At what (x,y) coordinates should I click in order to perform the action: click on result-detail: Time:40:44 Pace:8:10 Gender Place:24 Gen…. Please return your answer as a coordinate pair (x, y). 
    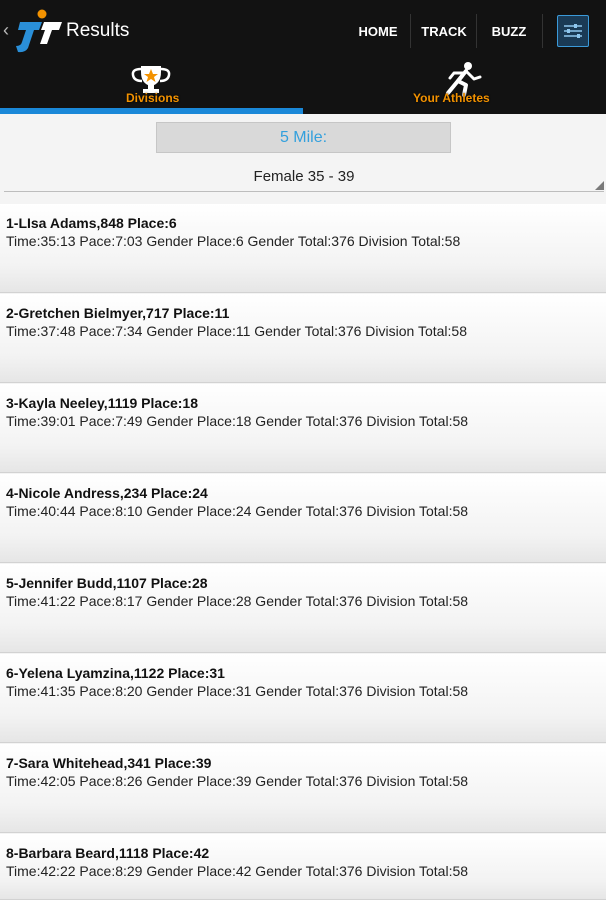
    Looking at the image, I should click on (237, 511).